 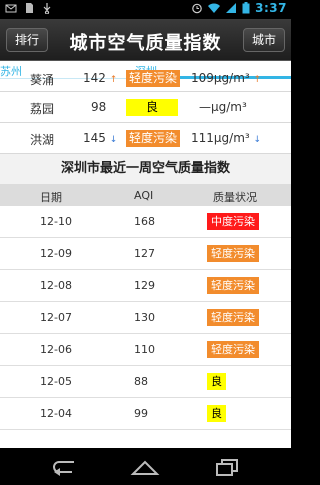 I want to click on row-date: 12-08, so click(x=56, y=285).